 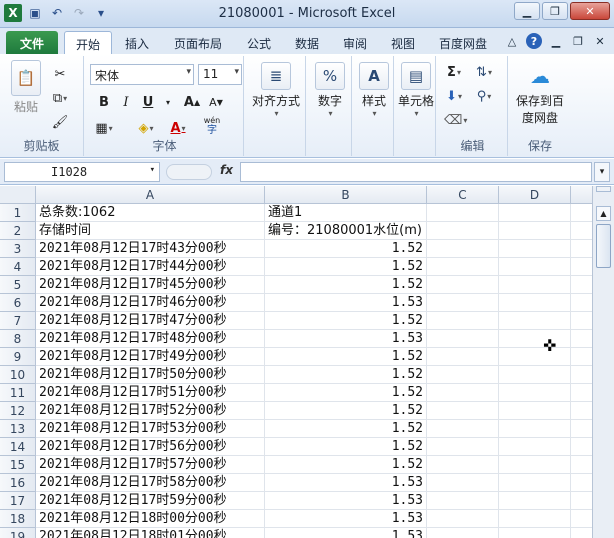 What do you see at coordinates (18, 231) in the screenshot?
I see `row-header: 2` at bounding box center [18, 231].